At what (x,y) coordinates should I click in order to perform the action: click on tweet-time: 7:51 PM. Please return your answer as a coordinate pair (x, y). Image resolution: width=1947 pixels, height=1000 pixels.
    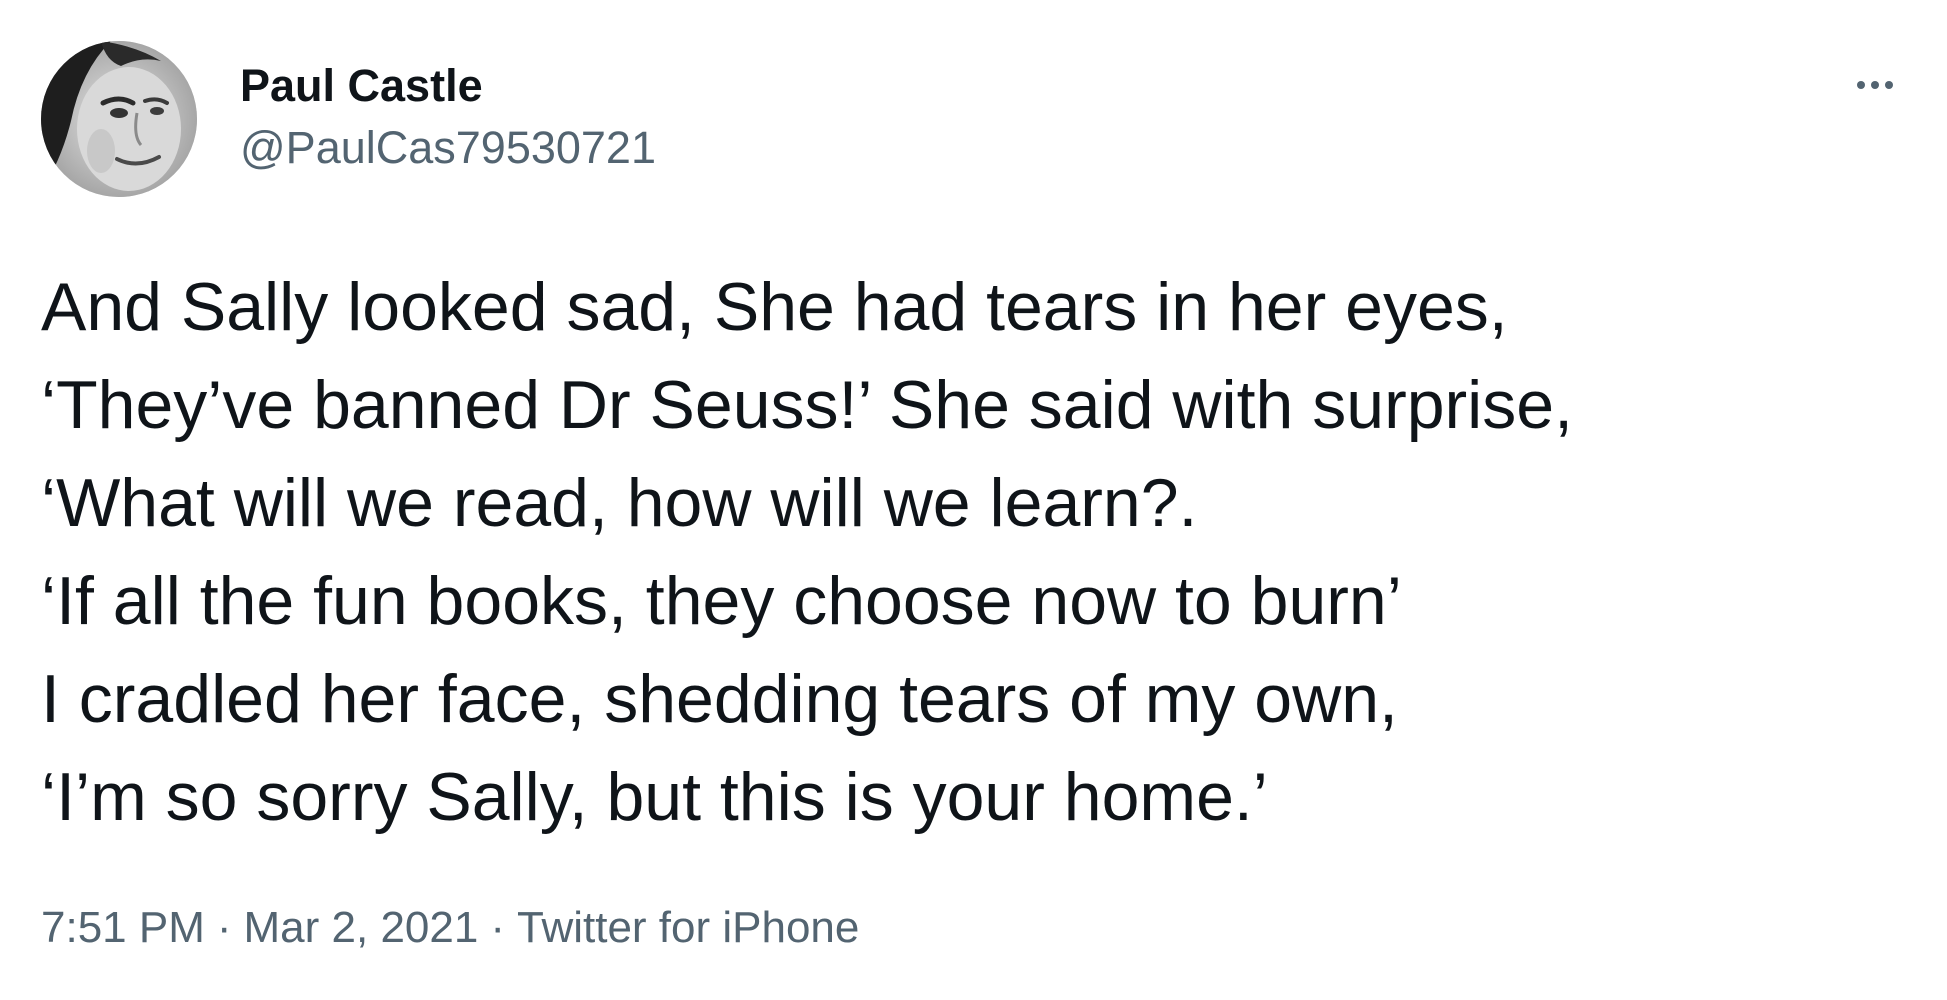
    Looking at the image, I should click on (123, 927).